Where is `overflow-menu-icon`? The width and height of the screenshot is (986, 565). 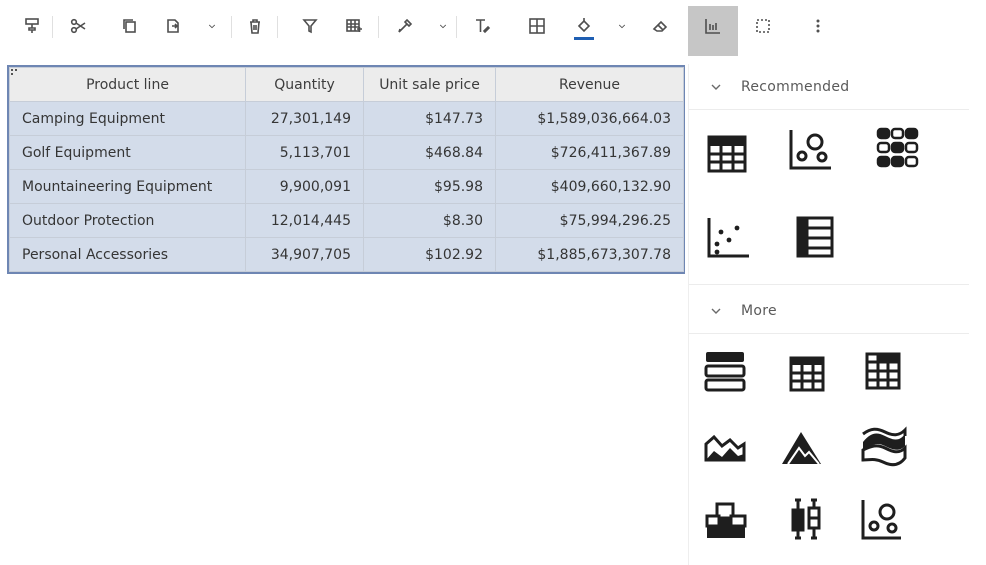 overflow-menu-icon is located at coordinates (818, 26).